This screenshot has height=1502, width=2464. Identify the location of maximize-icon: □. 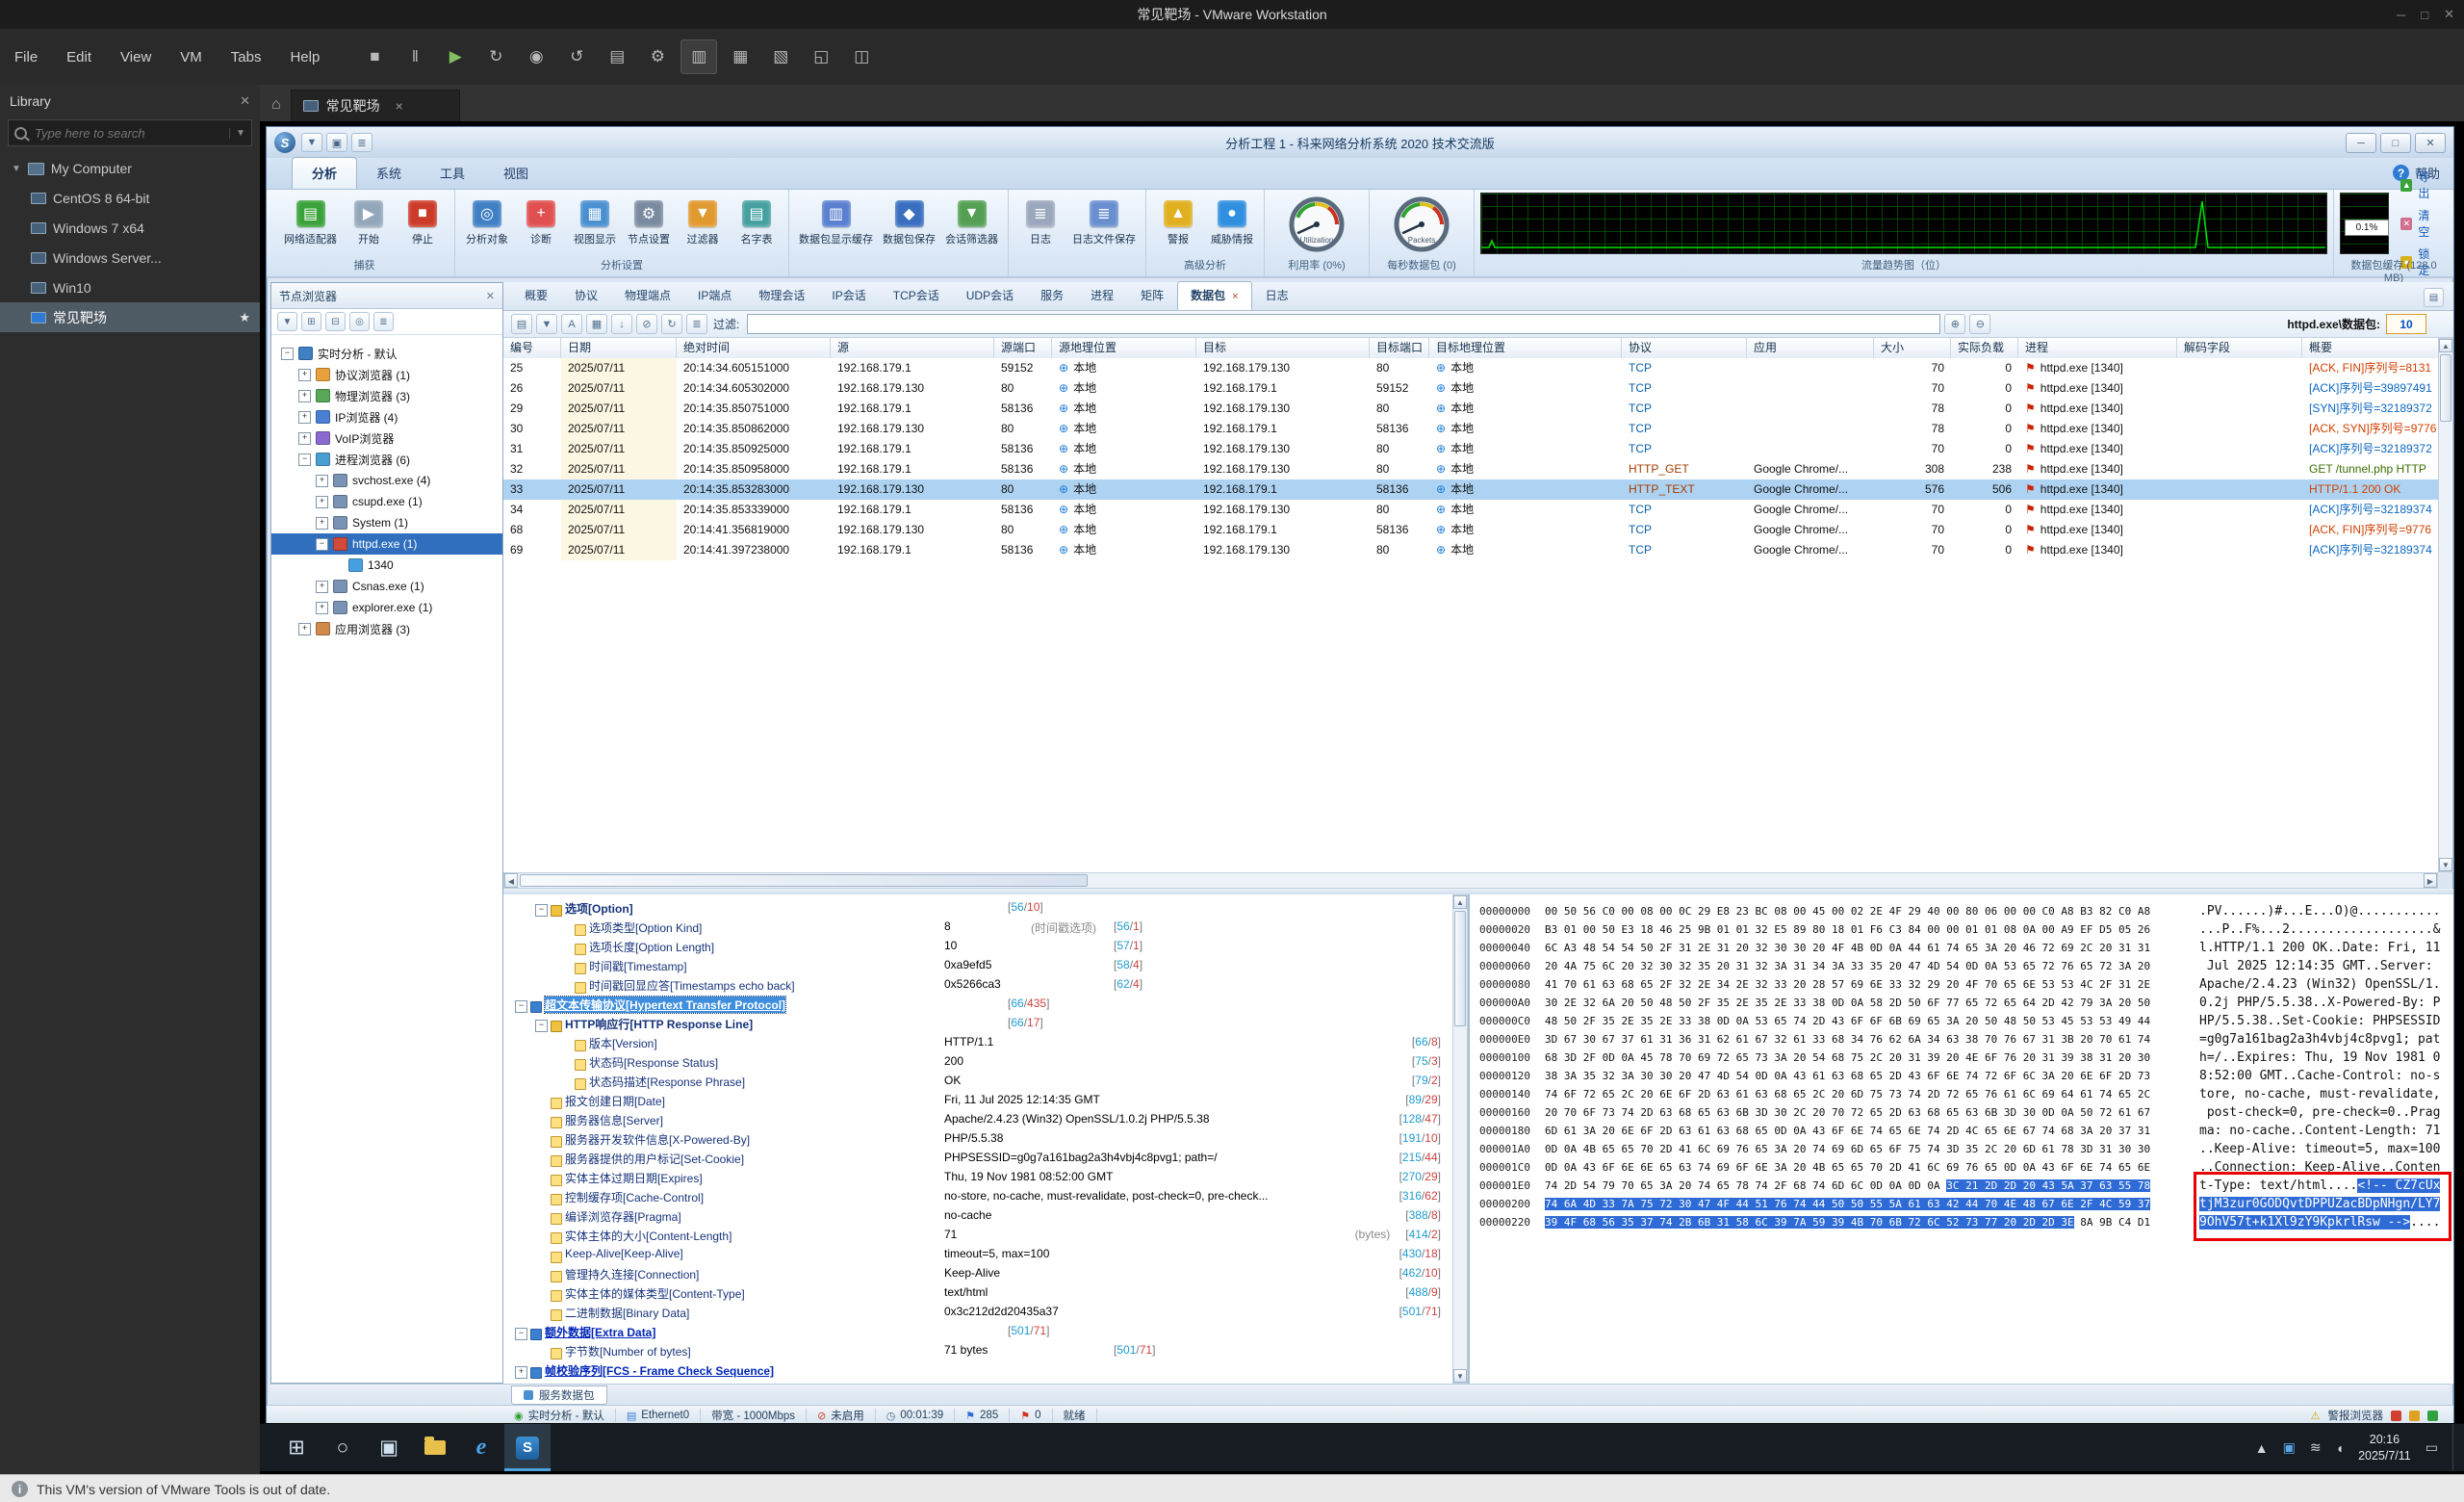
(2395, 143).